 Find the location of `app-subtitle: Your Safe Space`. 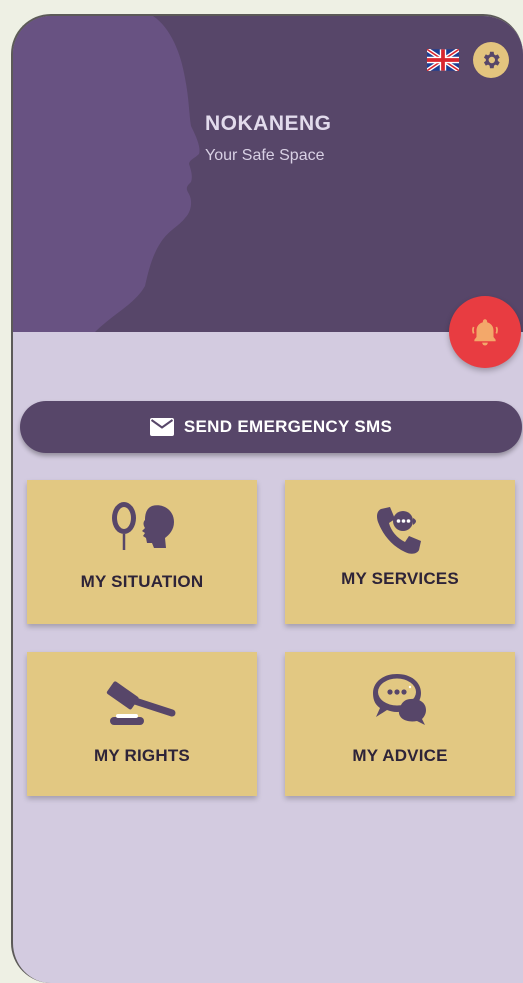

app-subtitle: Your Safe Space is located at coordinates (265, 155).